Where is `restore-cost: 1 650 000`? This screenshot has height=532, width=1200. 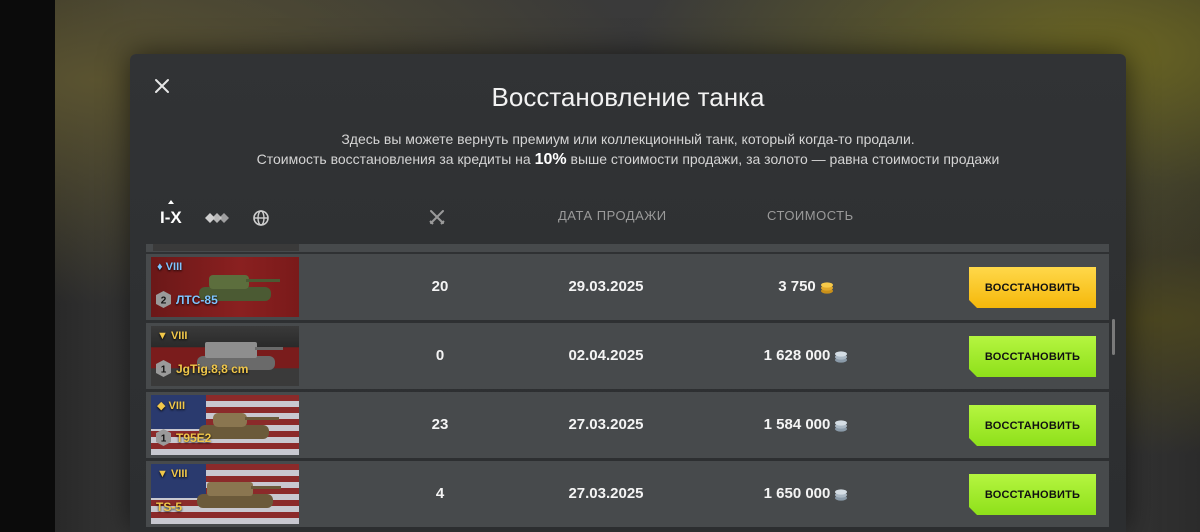 restore-cost: 1 650 000 is located at coordinates (806, 494).